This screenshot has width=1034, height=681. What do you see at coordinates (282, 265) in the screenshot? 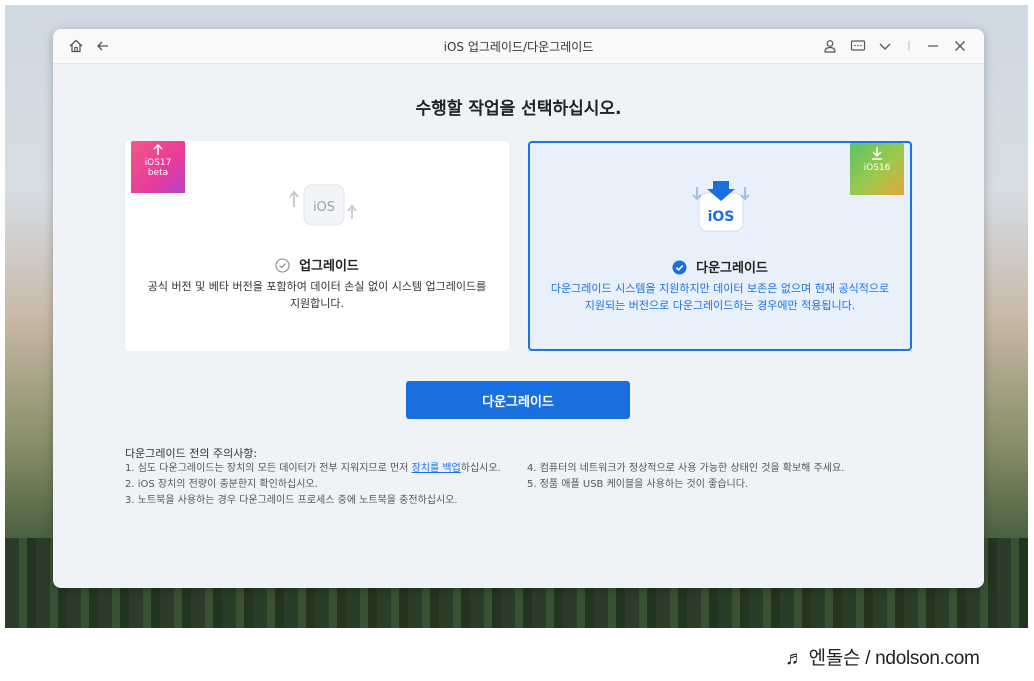
I see `unchecked-circle-icon` at bounding box center [282, 265].